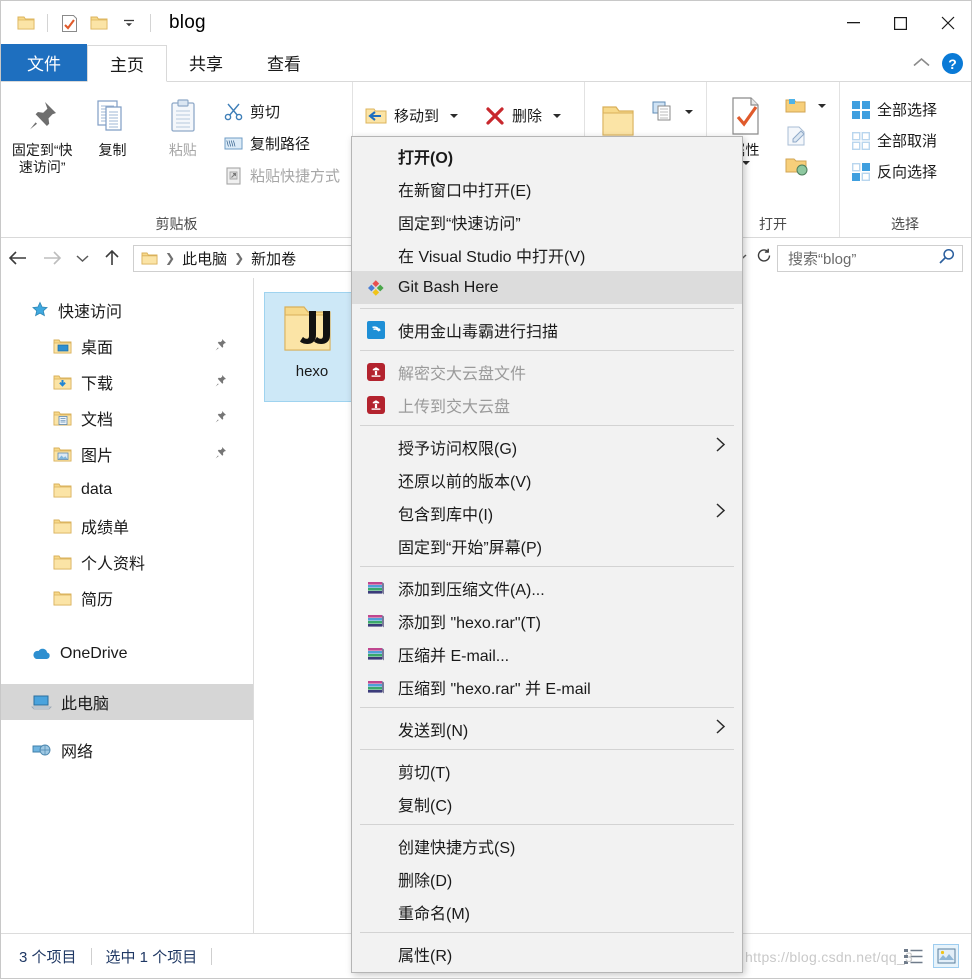 The image size is (972, 979). Describe the element at coordinates (113, 564) in the screenshot. I see `sidebar-item-label: 个人资料` at that location.